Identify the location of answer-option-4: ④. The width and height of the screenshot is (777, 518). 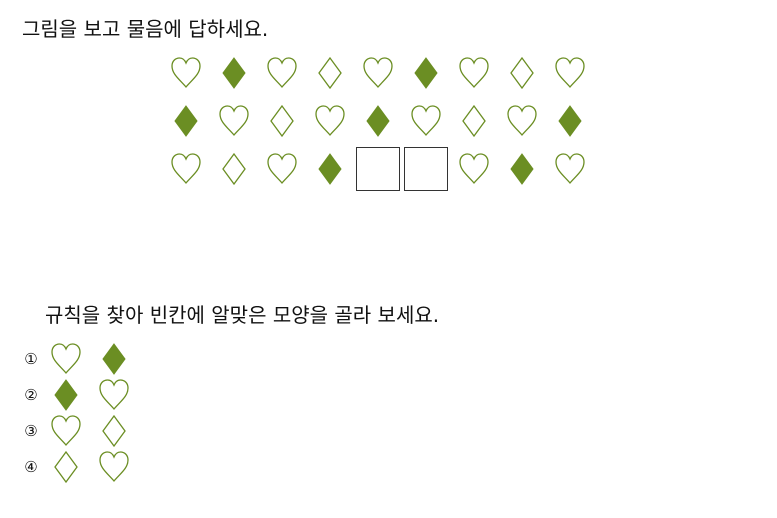
(79, 467).